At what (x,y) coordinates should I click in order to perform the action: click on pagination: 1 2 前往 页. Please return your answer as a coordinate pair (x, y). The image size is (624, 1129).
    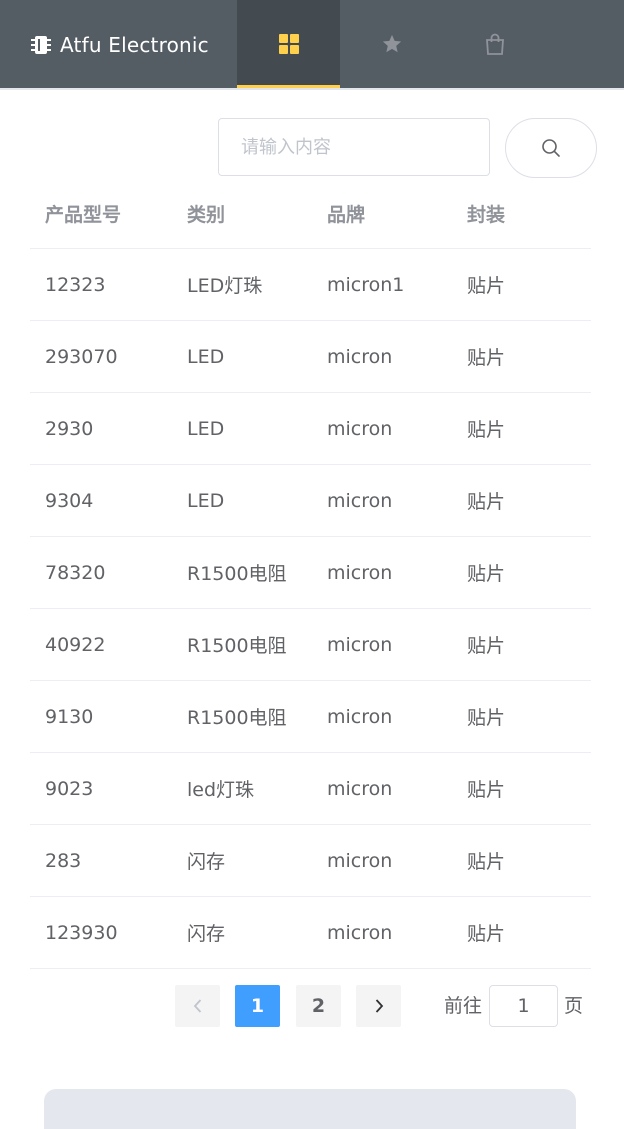
    Looking at the image, I should click on (312, 1006).